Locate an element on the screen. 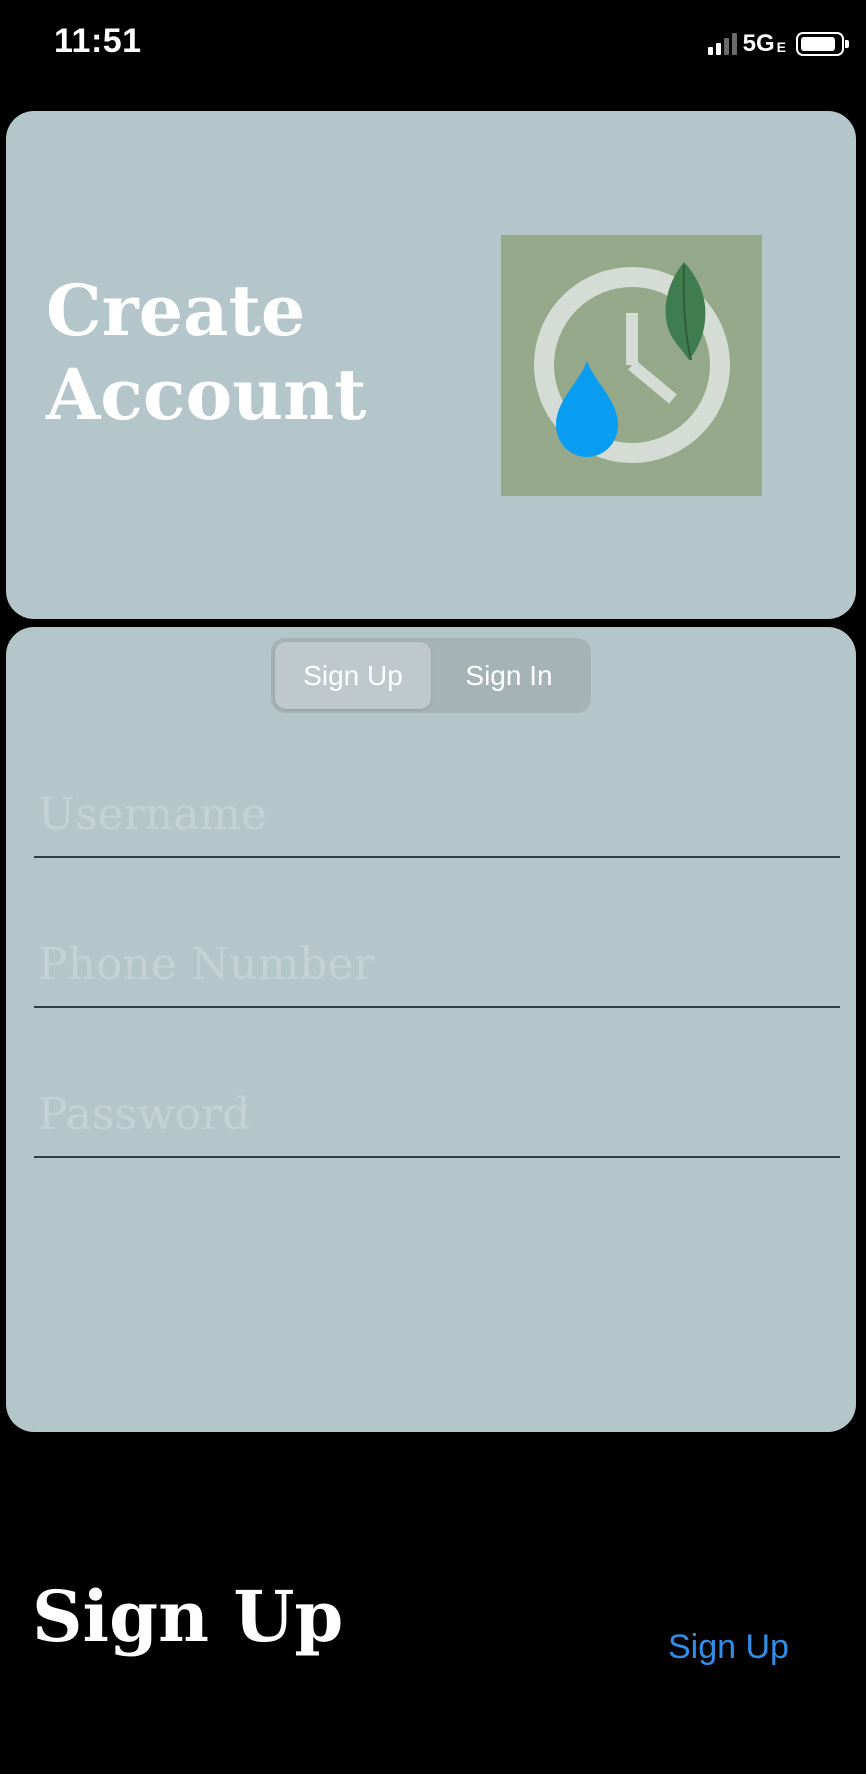 This screenshot has width=866, height=1774. username-input is located at coordinates (433, 814).